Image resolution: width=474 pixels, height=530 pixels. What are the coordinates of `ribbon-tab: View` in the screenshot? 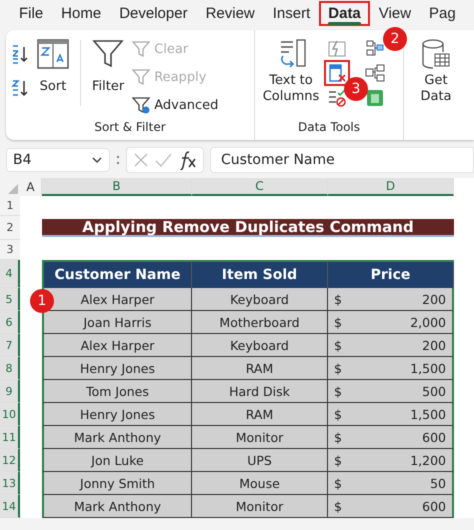 It's located at (395, 13).